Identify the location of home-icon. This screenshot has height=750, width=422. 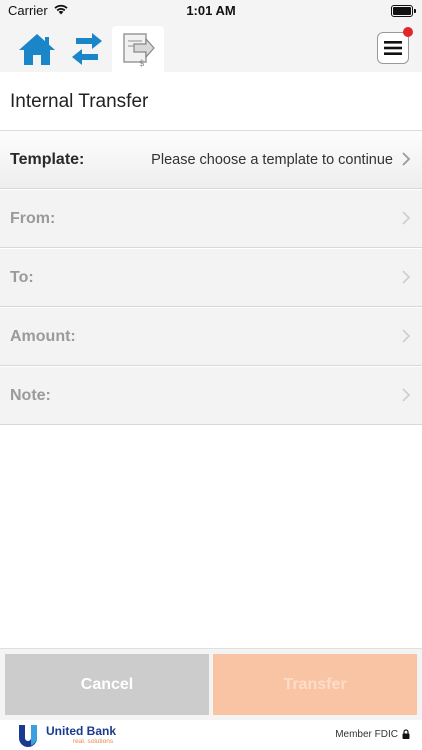
(37, 49).